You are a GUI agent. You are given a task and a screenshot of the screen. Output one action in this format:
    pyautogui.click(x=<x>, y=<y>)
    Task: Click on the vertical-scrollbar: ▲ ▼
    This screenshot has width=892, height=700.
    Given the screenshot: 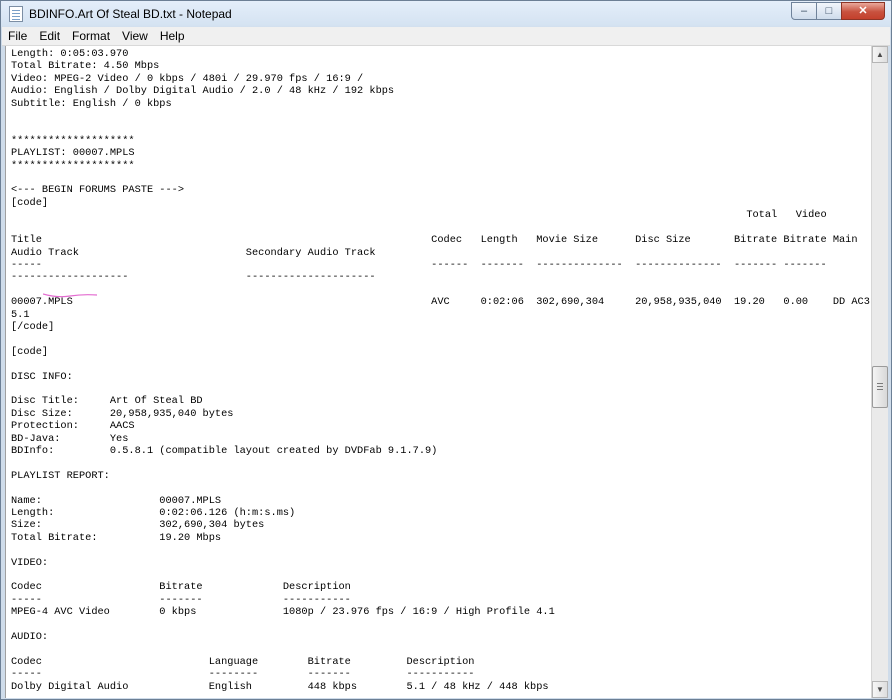 What is the action you would take?
    pyautogui.click(x=879, y=372)
    